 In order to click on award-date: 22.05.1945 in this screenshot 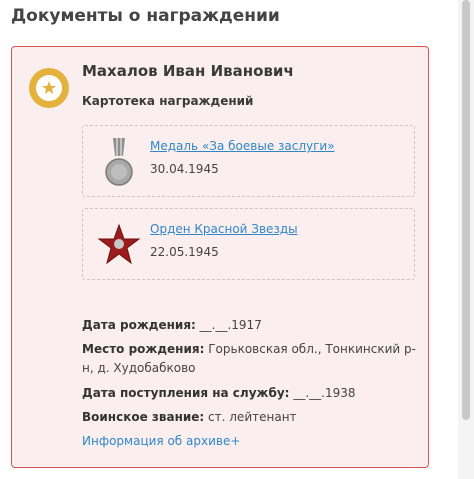, I will do `click(184, 252)`.